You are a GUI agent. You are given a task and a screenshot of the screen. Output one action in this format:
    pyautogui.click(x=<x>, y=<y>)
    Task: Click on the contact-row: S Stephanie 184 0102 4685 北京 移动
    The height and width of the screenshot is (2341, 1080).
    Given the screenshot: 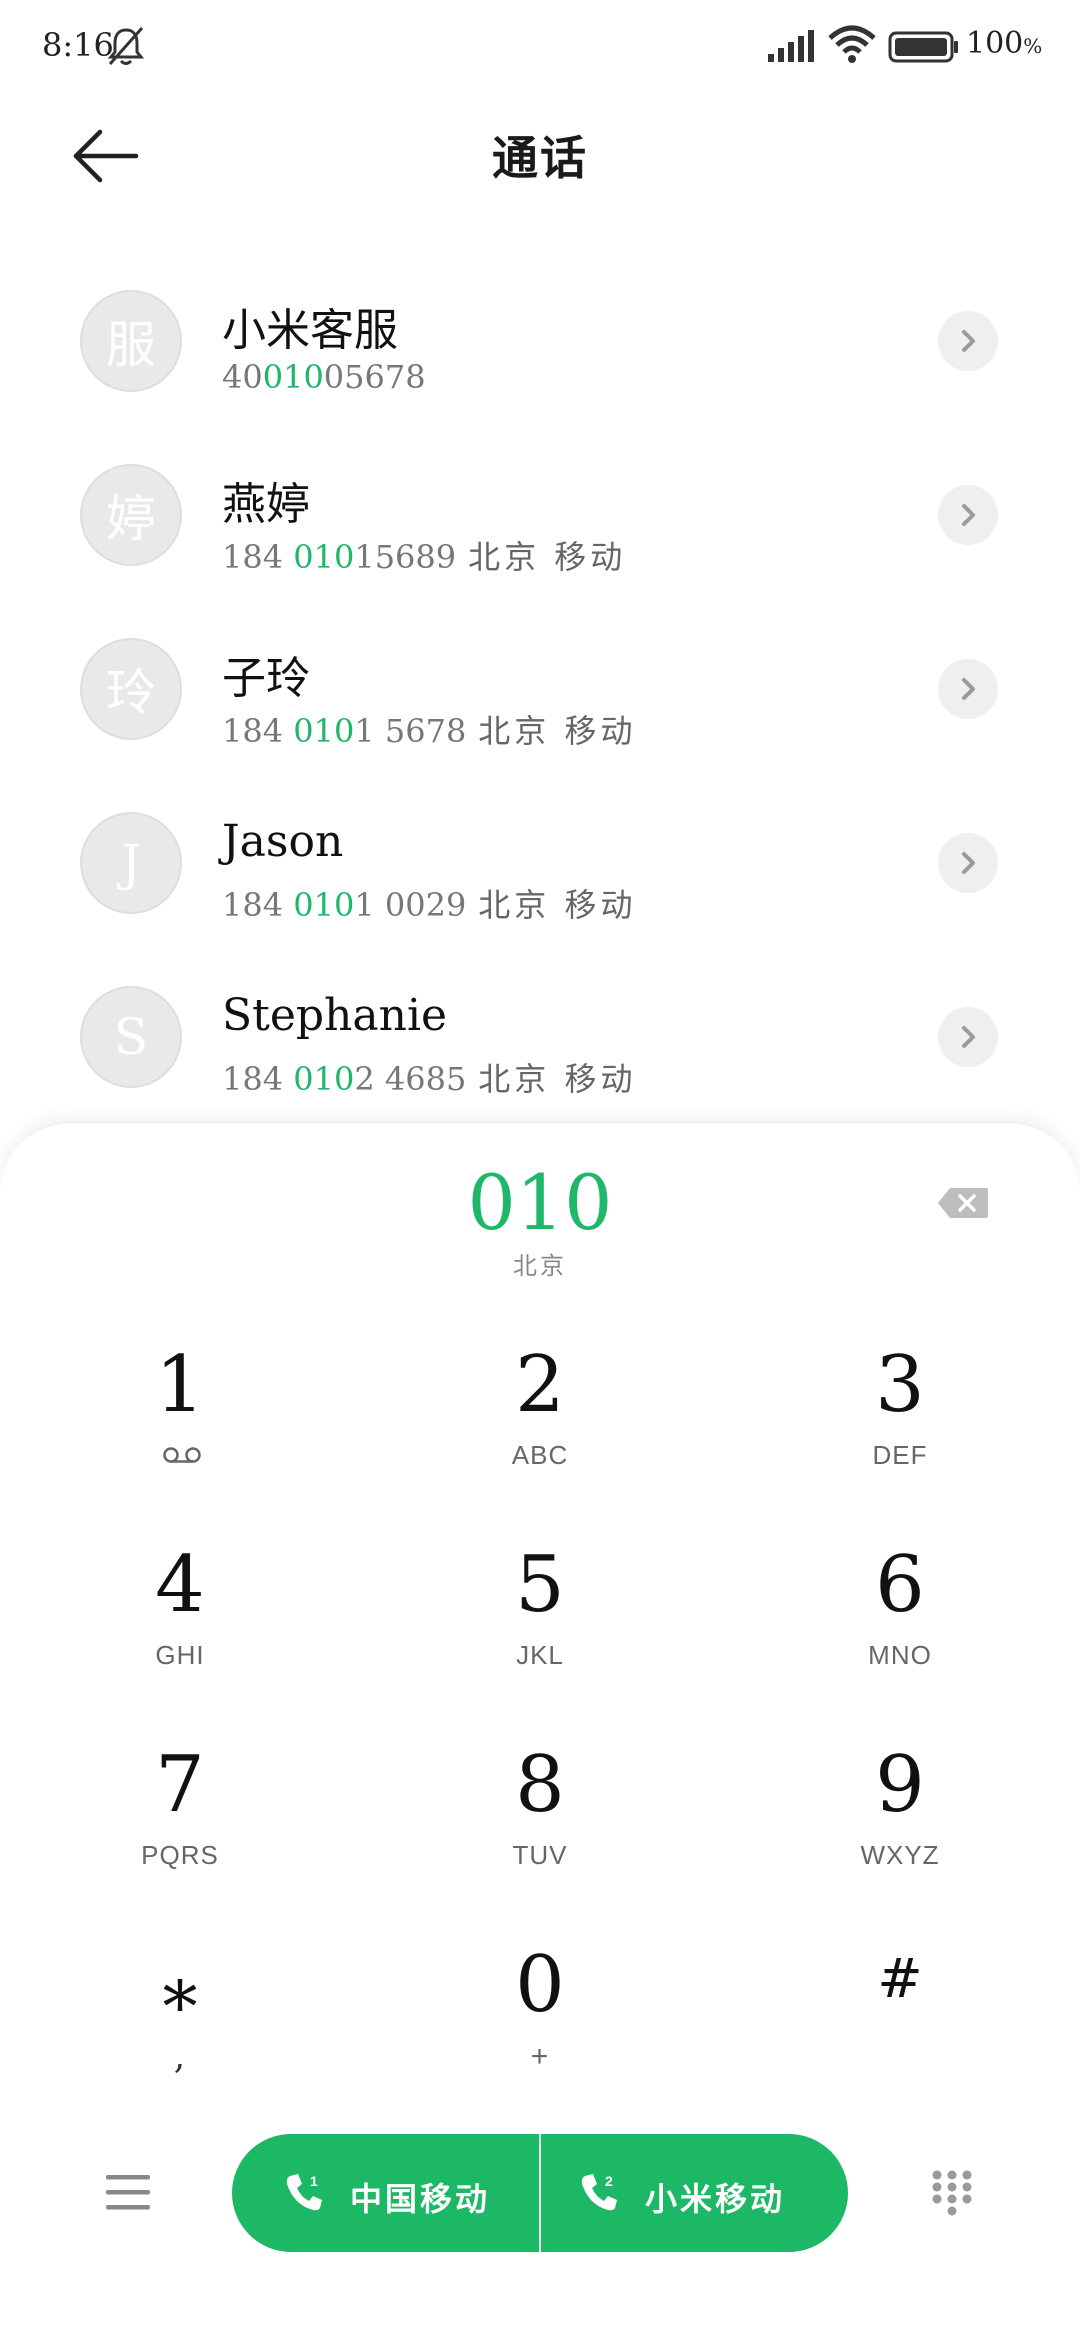 What is the action you would take?
    pyautogui.click(x=540, y=1037)
    